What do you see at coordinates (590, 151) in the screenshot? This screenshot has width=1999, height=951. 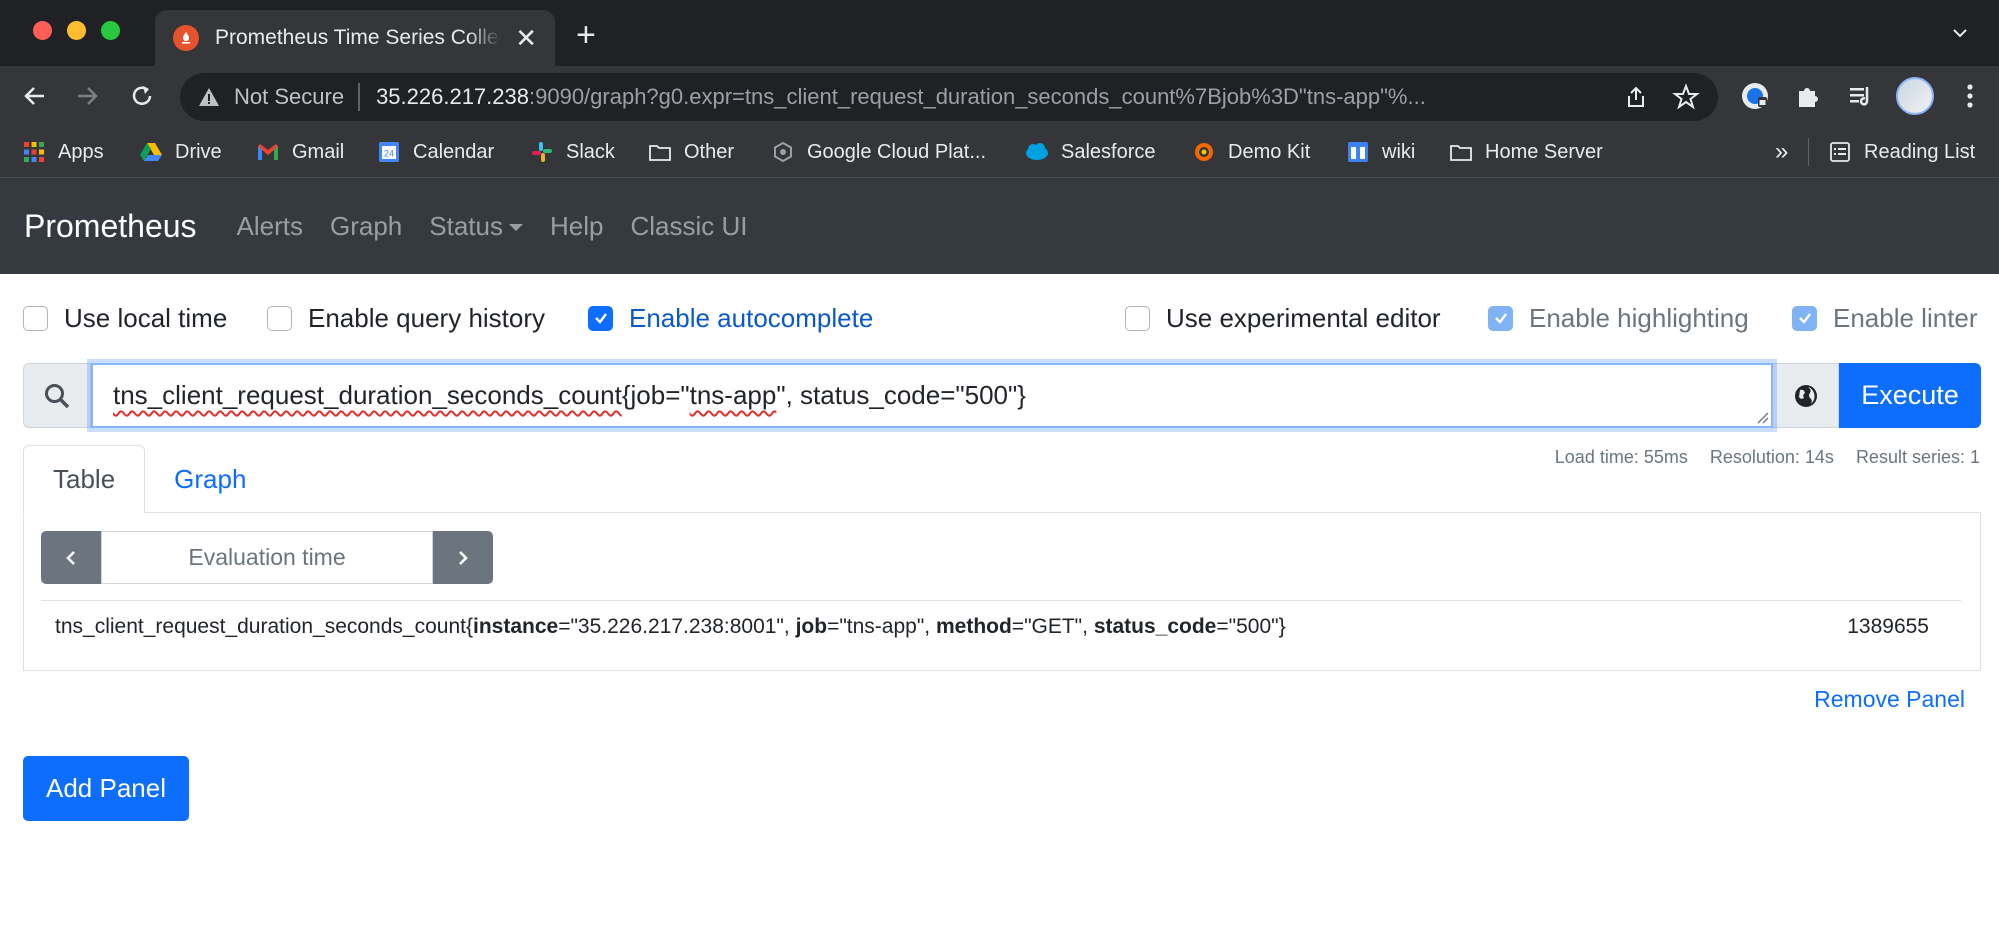 I see `bookmark-label: Slack` at bounding box center [590, 151].